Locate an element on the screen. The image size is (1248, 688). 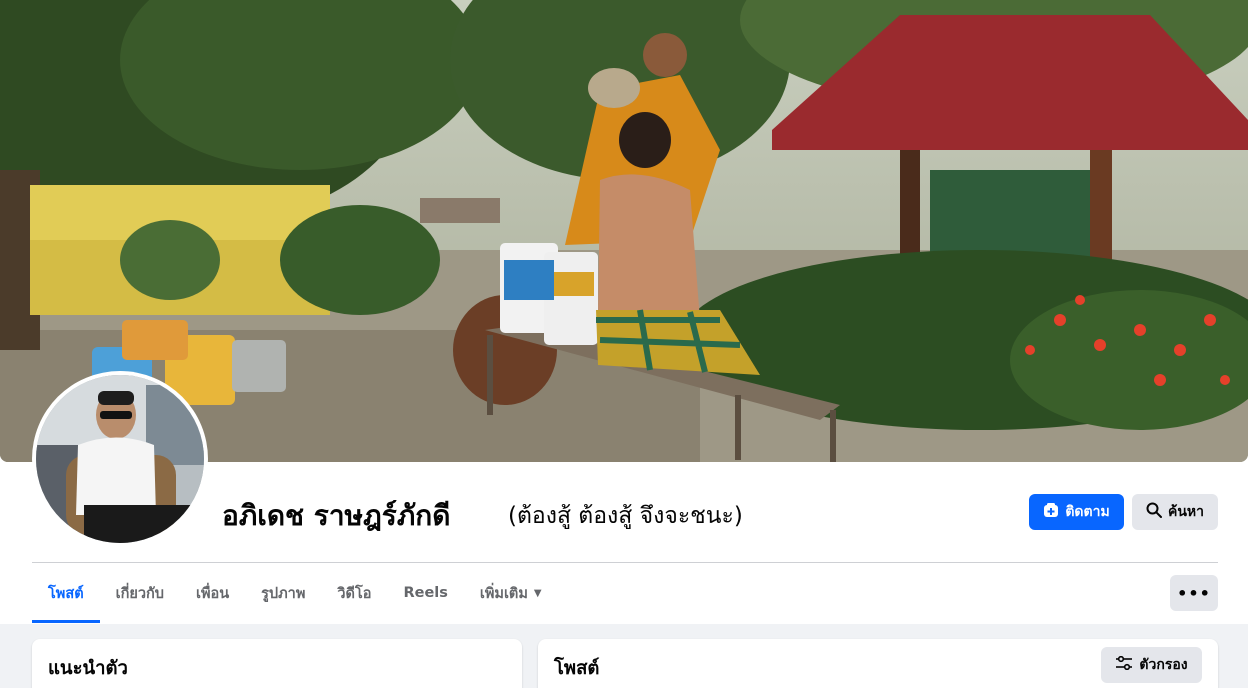
more-options-button: ••• is located at coordinates (1194, 593).